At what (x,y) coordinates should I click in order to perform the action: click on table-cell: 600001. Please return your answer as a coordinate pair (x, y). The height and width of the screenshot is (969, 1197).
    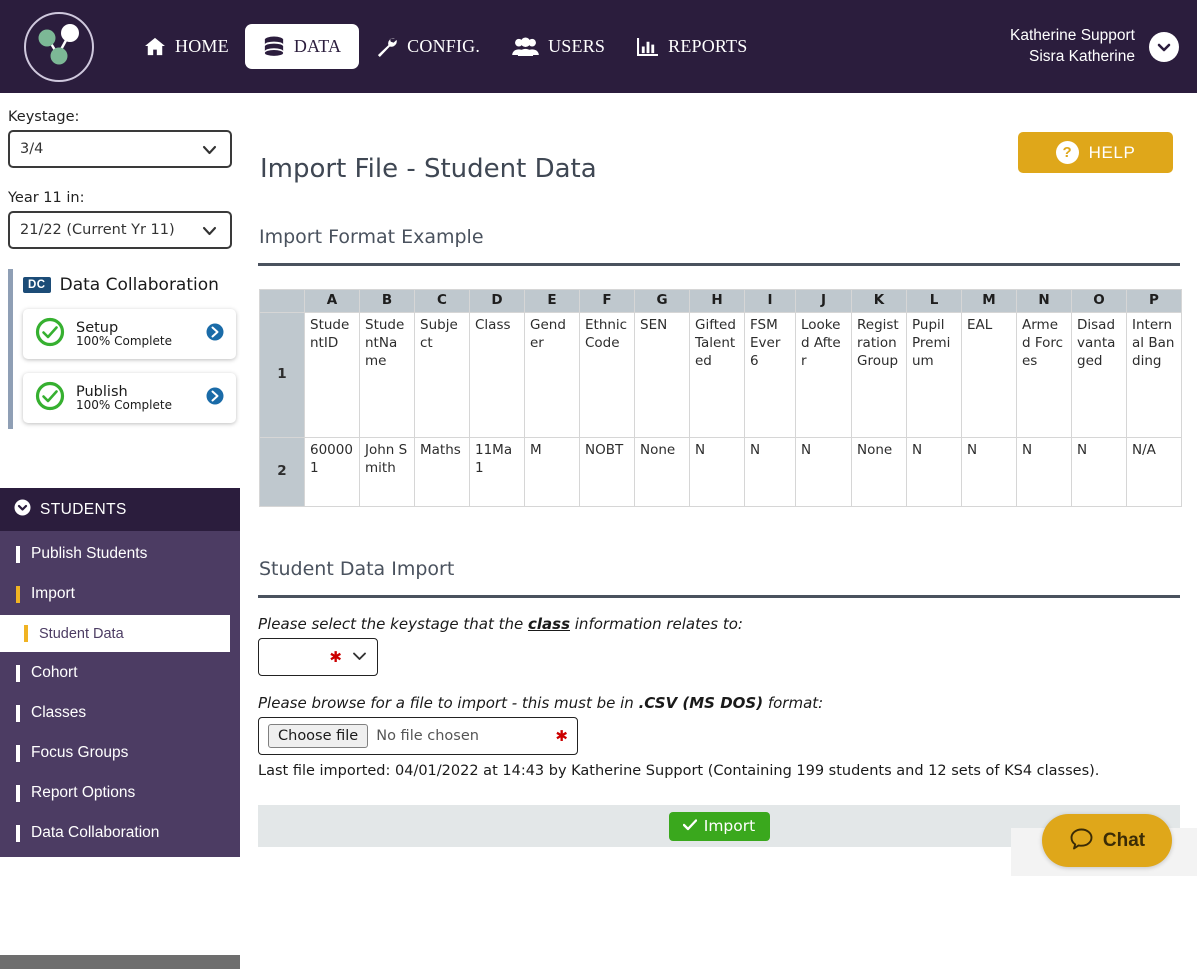
    Looking at the image, I should click on (332, 471).